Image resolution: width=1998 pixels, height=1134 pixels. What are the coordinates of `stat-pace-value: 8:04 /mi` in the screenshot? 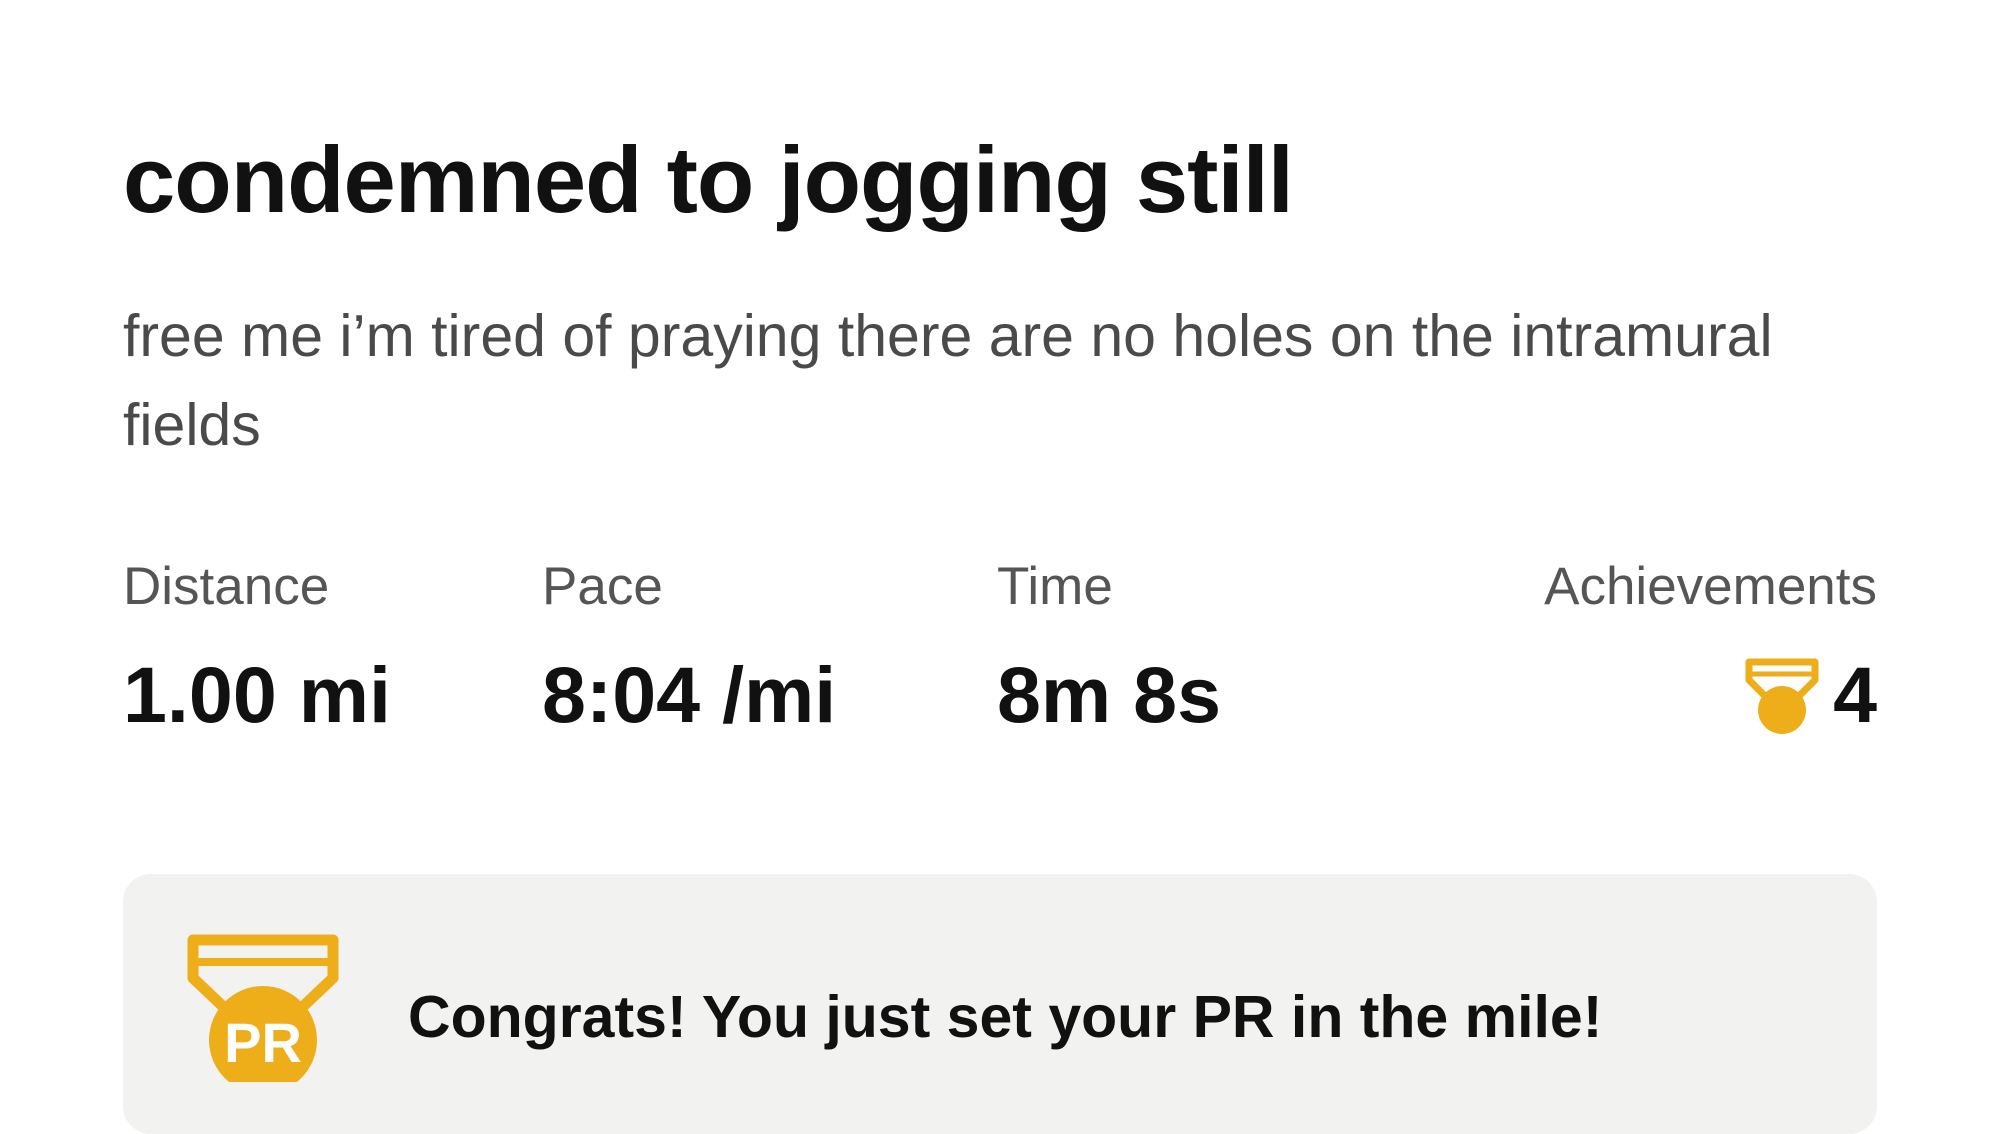 It's located at (689, 694).